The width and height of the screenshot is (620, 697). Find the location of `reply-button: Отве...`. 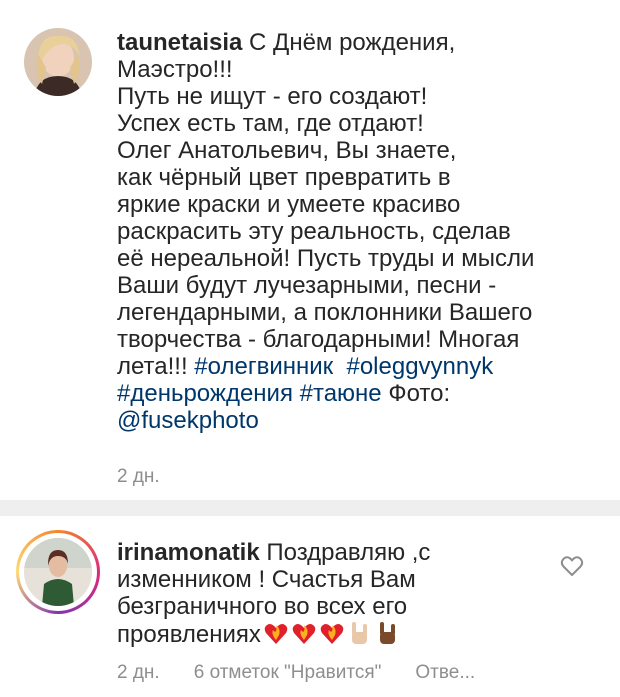

reply-button: Отве... is located at coordinates (445, 672).